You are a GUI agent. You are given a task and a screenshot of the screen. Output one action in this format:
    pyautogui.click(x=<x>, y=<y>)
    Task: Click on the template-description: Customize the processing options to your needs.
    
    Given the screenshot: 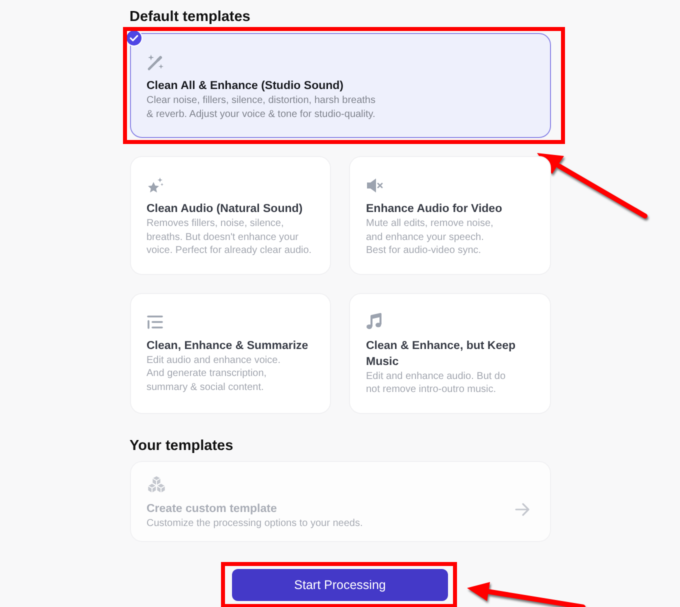 What is the action you would take?
    pyautogui.click(x=254, y=523)
    